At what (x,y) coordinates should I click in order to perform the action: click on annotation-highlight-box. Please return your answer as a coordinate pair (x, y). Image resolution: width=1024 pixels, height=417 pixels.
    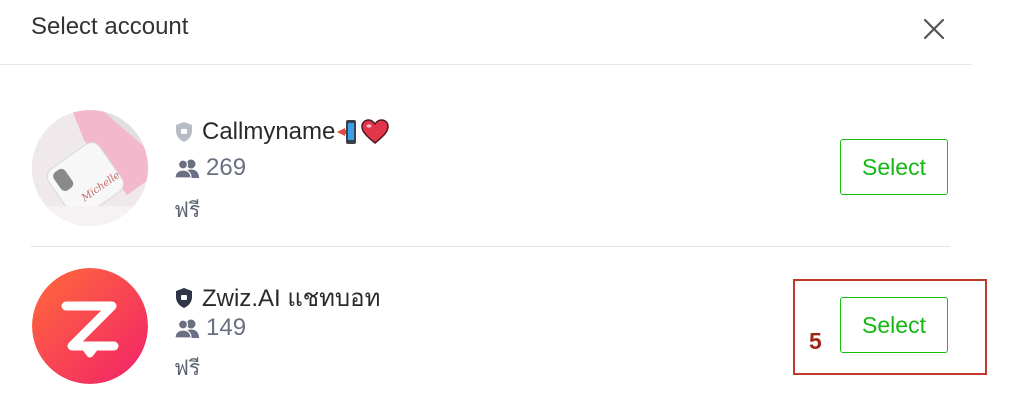
    Looking at the image, I should click on (890, 327).